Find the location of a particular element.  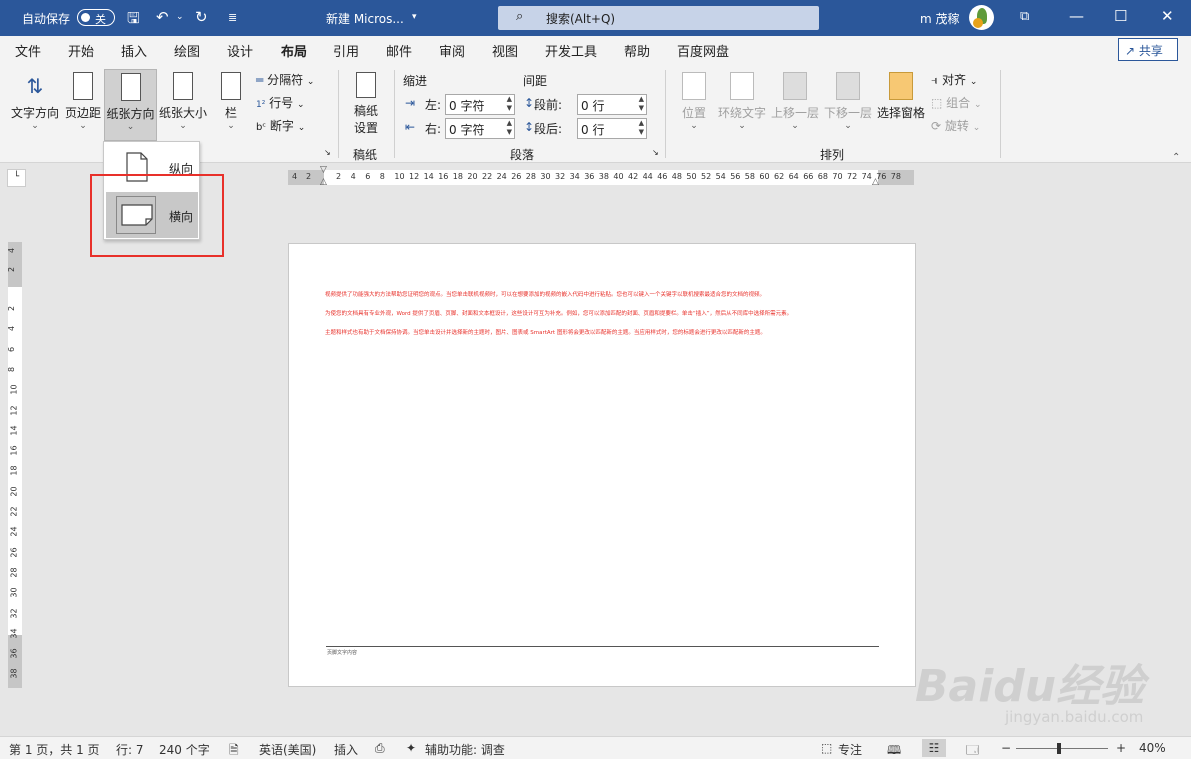

minimize-icon: — is located at coordinates (1076, 16).